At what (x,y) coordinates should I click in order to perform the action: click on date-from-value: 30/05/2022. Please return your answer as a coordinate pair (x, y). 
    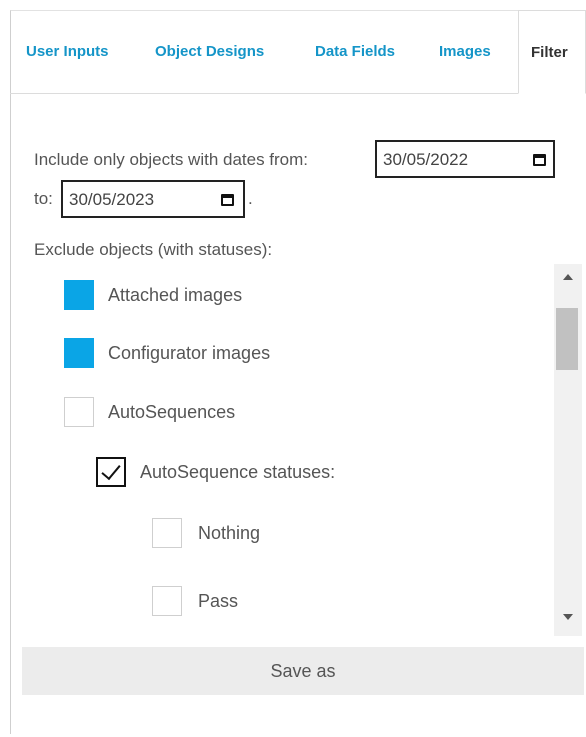
    Looking at the image, I should click on (426, 159).